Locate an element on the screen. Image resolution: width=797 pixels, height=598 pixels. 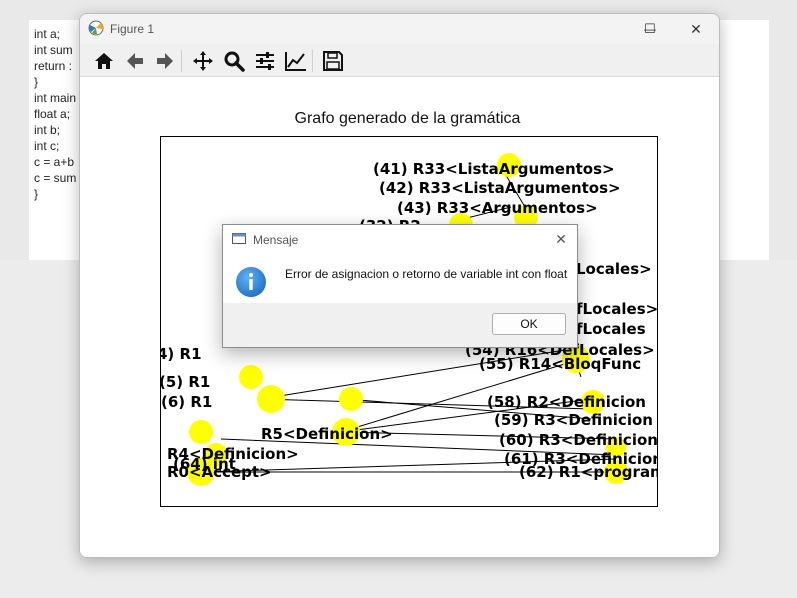
graph-node-label: fLocales> is located at coordinates (616, 309).